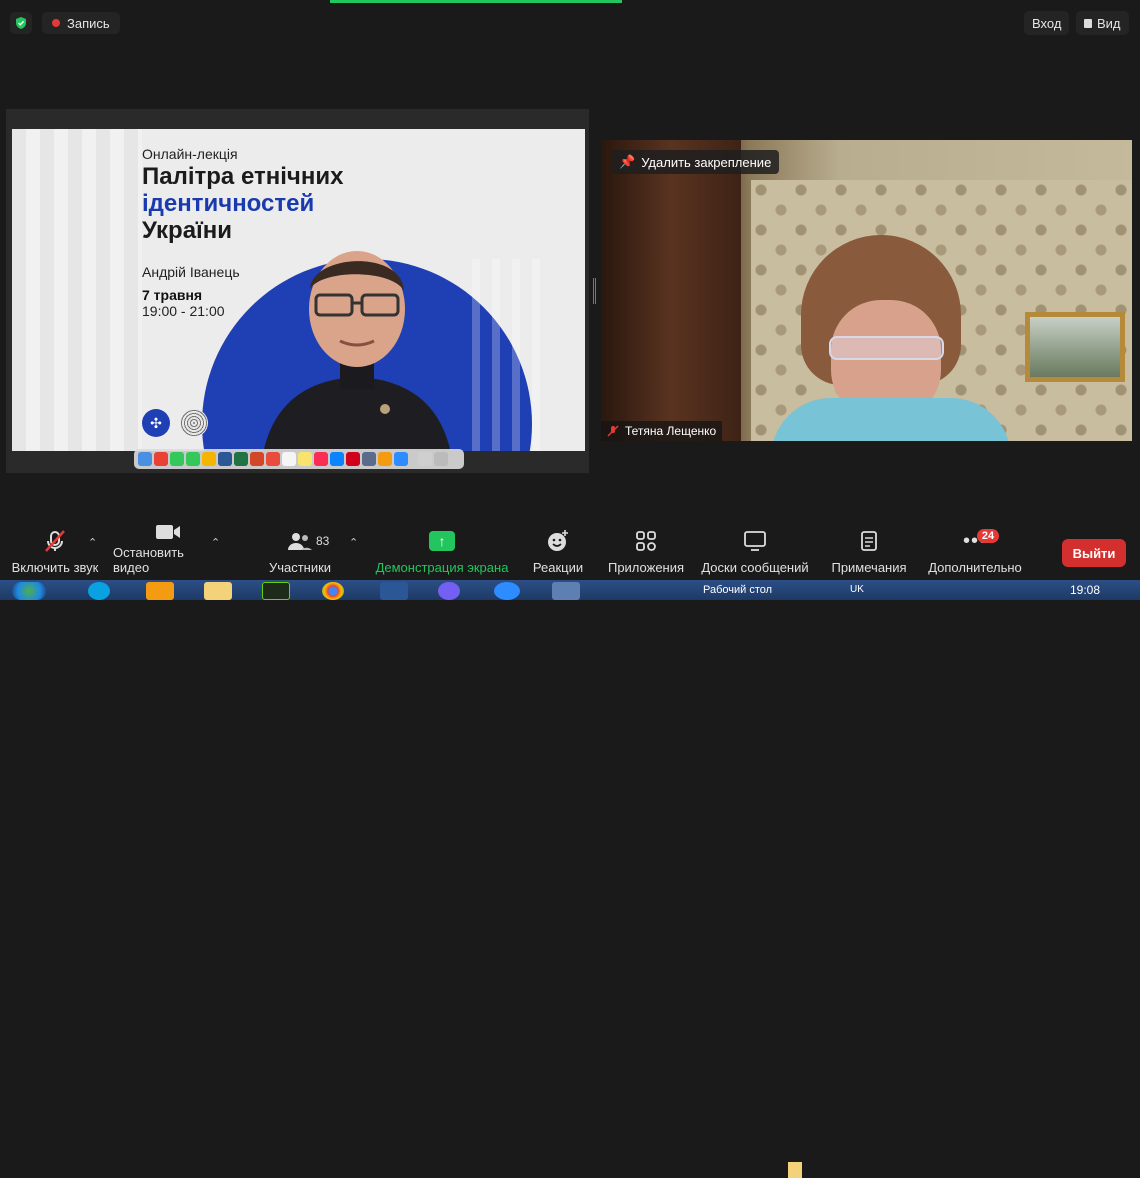 This screenshot has height=1178, width=1140. Describe the element at coordinates (442, 541) in the screenshot. I see `share-screen-icon: ↑` at that location.